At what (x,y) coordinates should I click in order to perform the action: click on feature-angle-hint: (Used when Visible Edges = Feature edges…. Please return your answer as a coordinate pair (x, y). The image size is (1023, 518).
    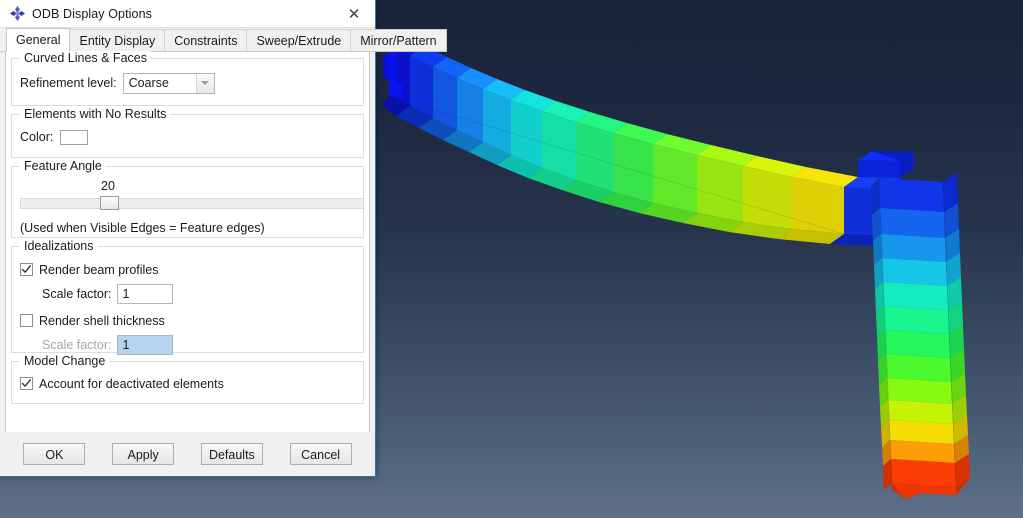
    Looking at the image, I should click on (142, 228).